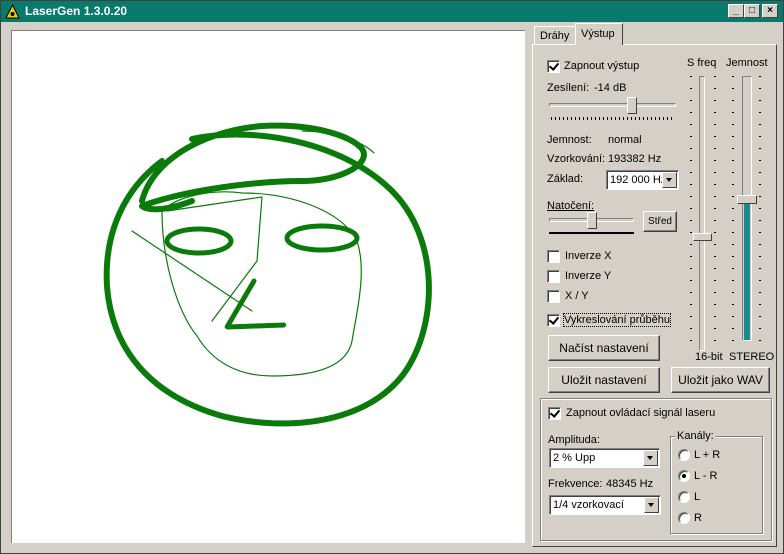  What do you see at coordinates (588, 276) in the screenshot?
I see `invert-y-label: Inverze Y` at bounding box center [588, 276].